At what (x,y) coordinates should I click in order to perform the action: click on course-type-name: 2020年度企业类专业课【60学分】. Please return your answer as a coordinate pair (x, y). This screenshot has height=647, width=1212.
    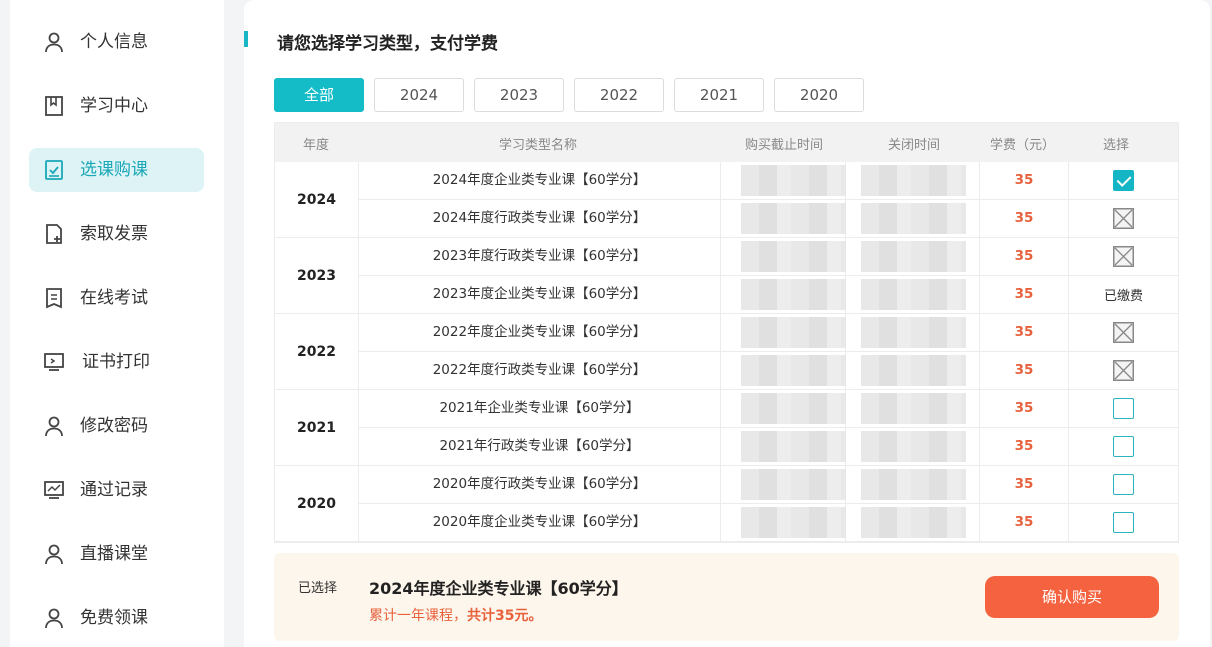
    Looking at the image, I should click on (540, 522).